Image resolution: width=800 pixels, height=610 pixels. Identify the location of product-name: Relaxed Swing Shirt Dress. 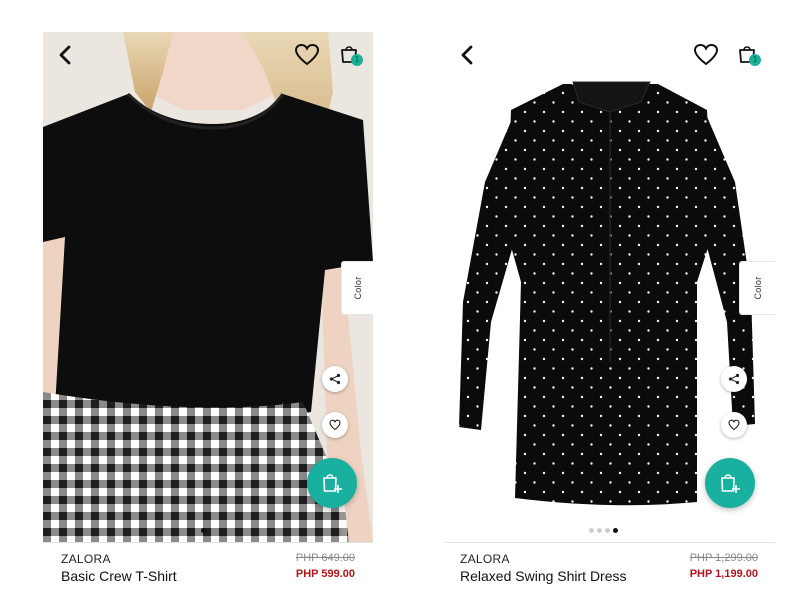
(543, 576).